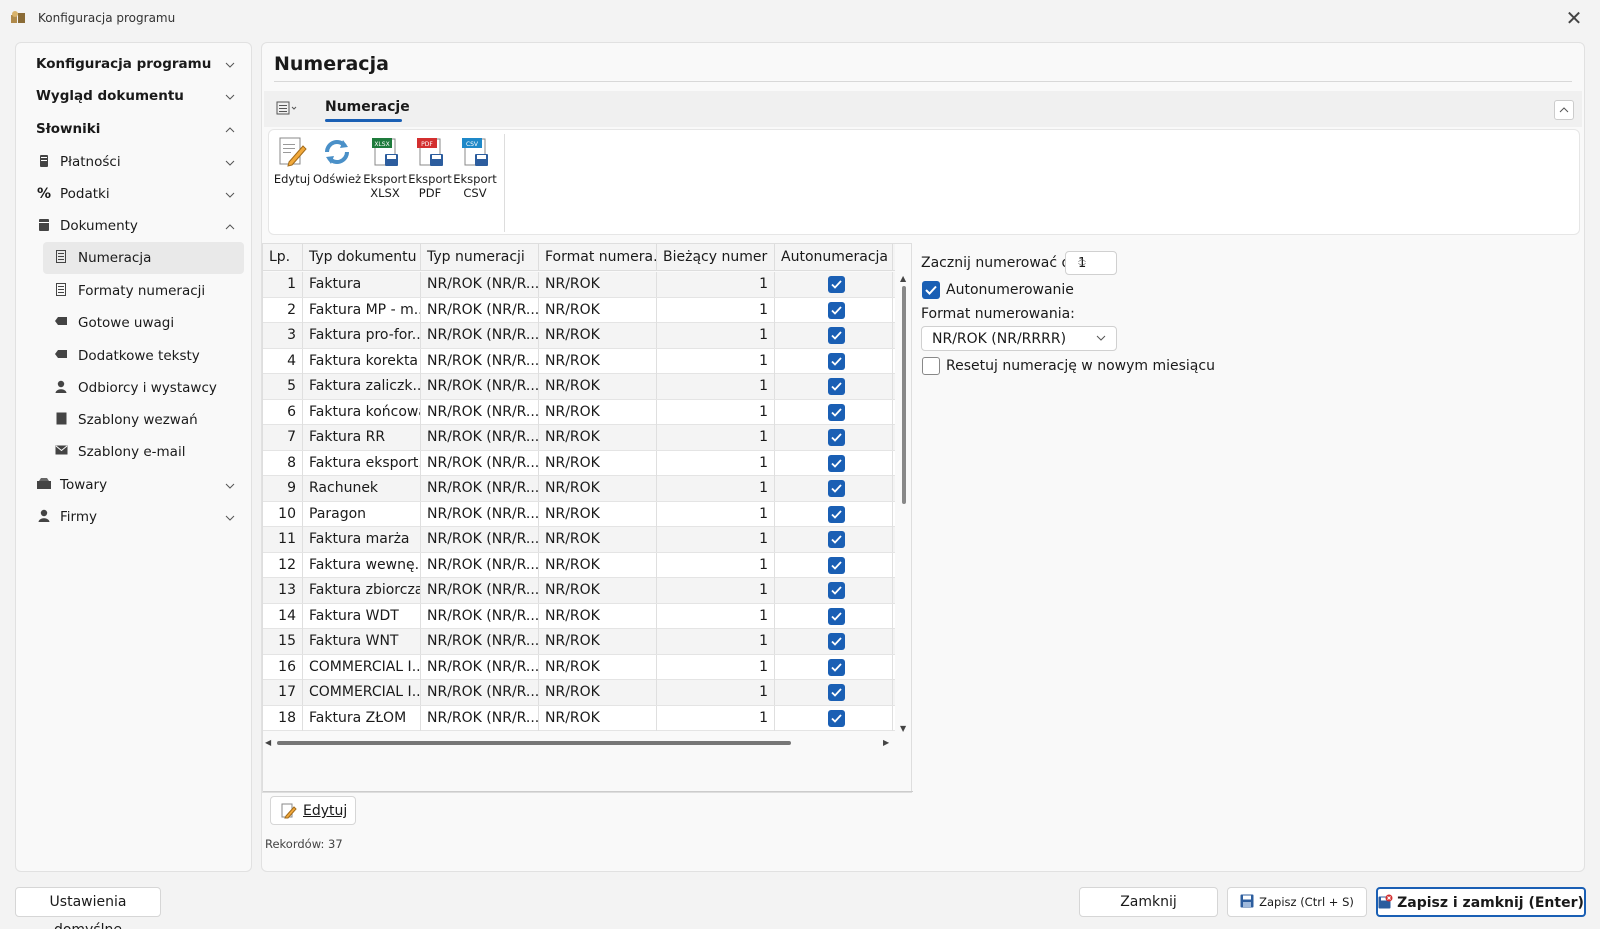 The width and height of the screenshot is (1600, 929). What do you see at coordinates (886, 742) in the screenshot?
I see `scroll-right-icon: ▶` at bounding box center [886, 742].